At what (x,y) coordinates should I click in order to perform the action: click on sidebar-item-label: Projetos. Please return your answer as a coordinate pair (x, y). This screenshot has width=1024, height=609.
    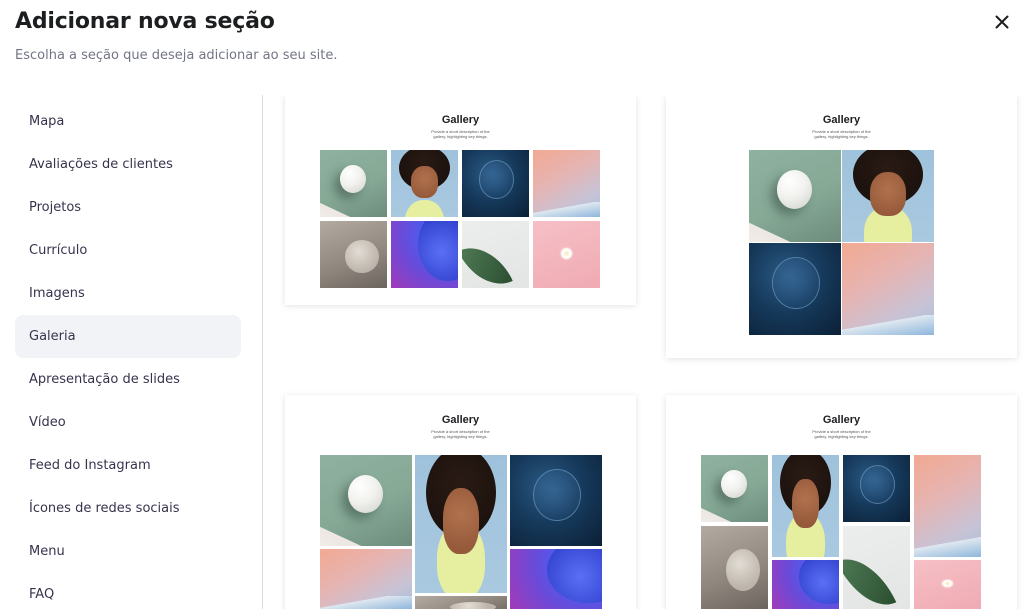
    Looking at the image, I should click on (55, 207).